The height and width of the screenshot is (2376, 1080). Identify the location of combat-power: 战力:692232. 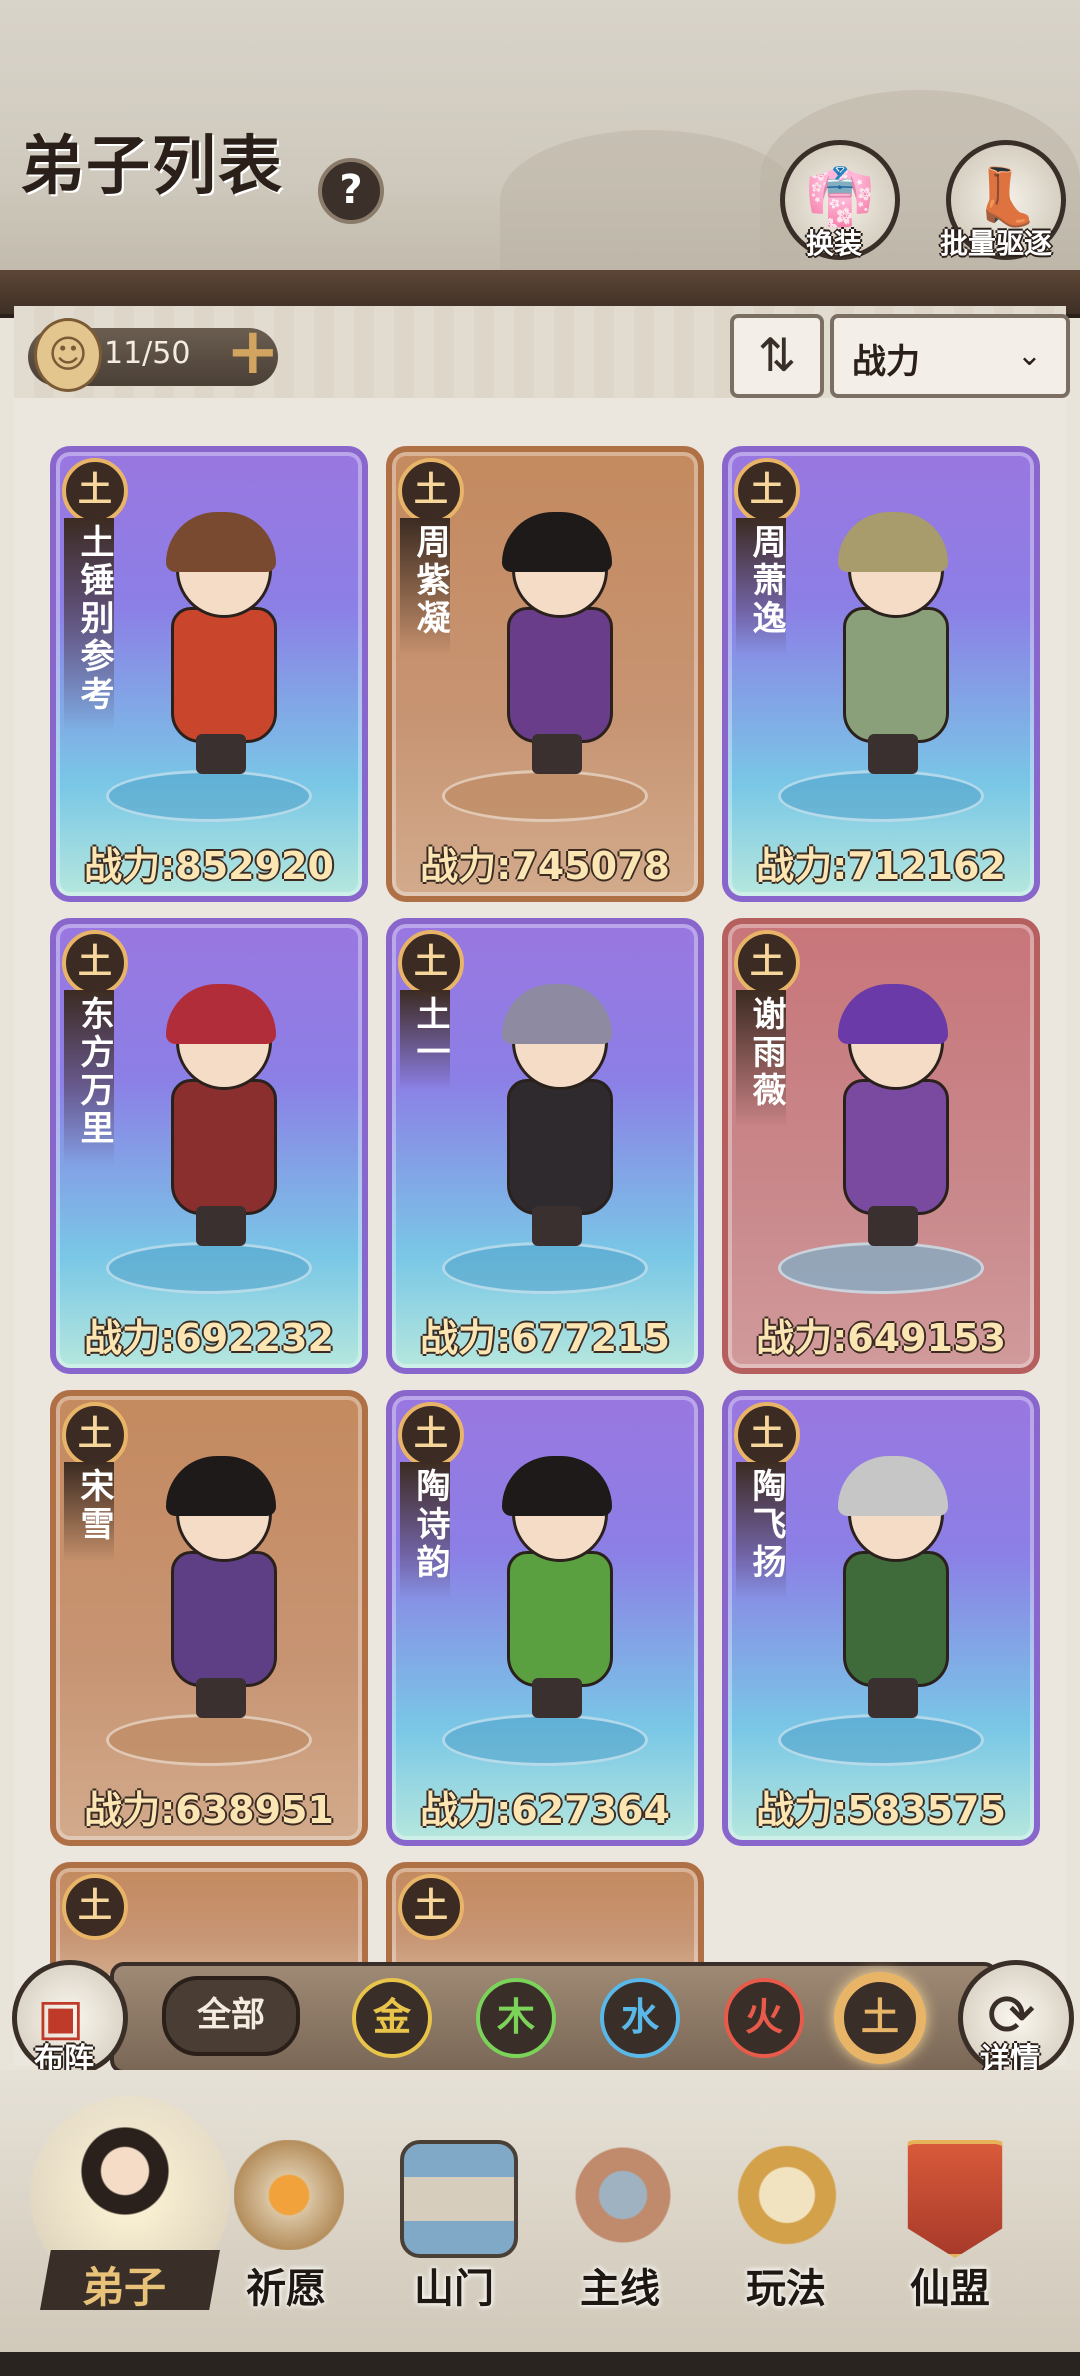
(209, 1338).